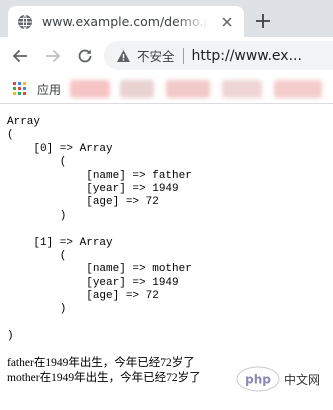 The height and width of the screenshot is (410, 333). I want to click on php-logo: php, so click(258, 379).